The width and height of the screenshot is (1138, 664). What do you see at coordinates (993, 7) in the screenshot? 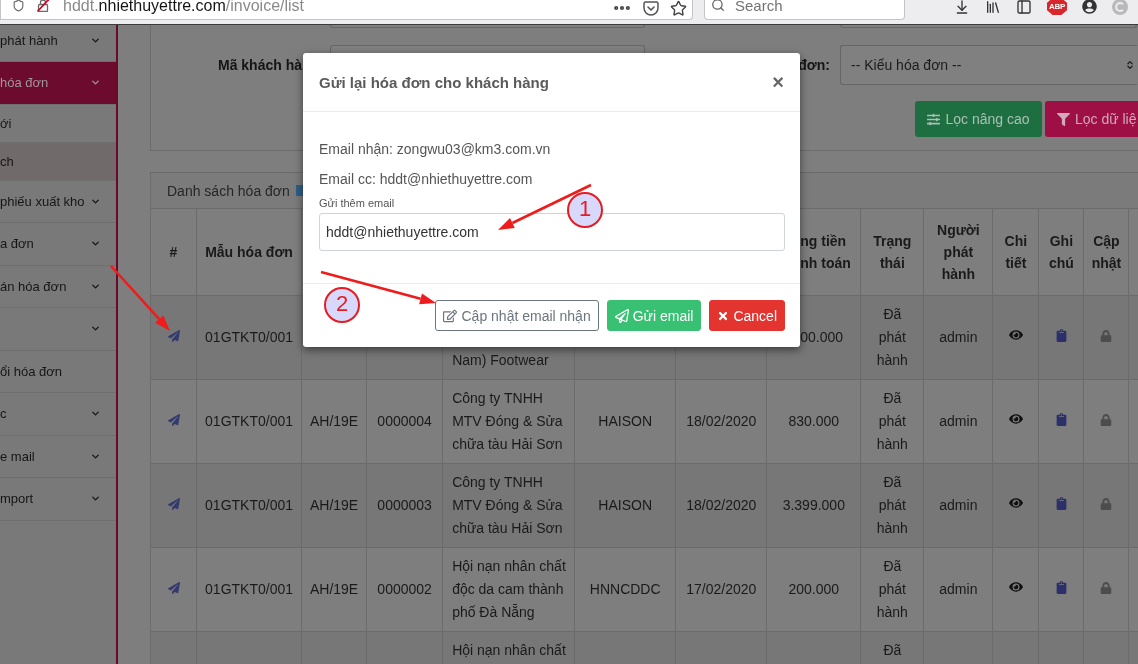
I see `library-icon` at bounding box center [993, 7].